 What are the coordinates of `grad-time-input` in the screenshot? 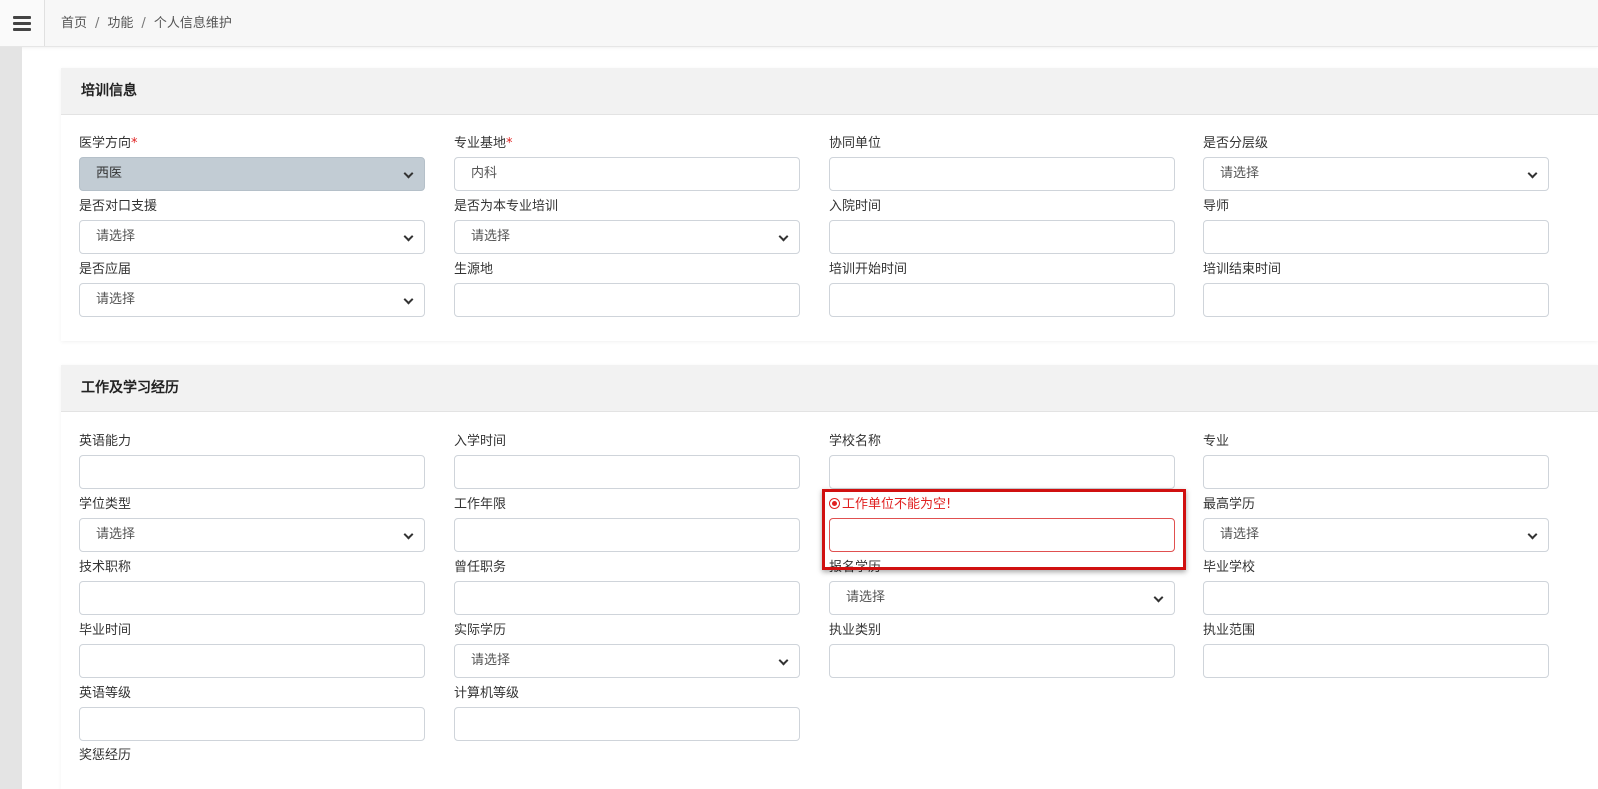 It's located at (252, 661).